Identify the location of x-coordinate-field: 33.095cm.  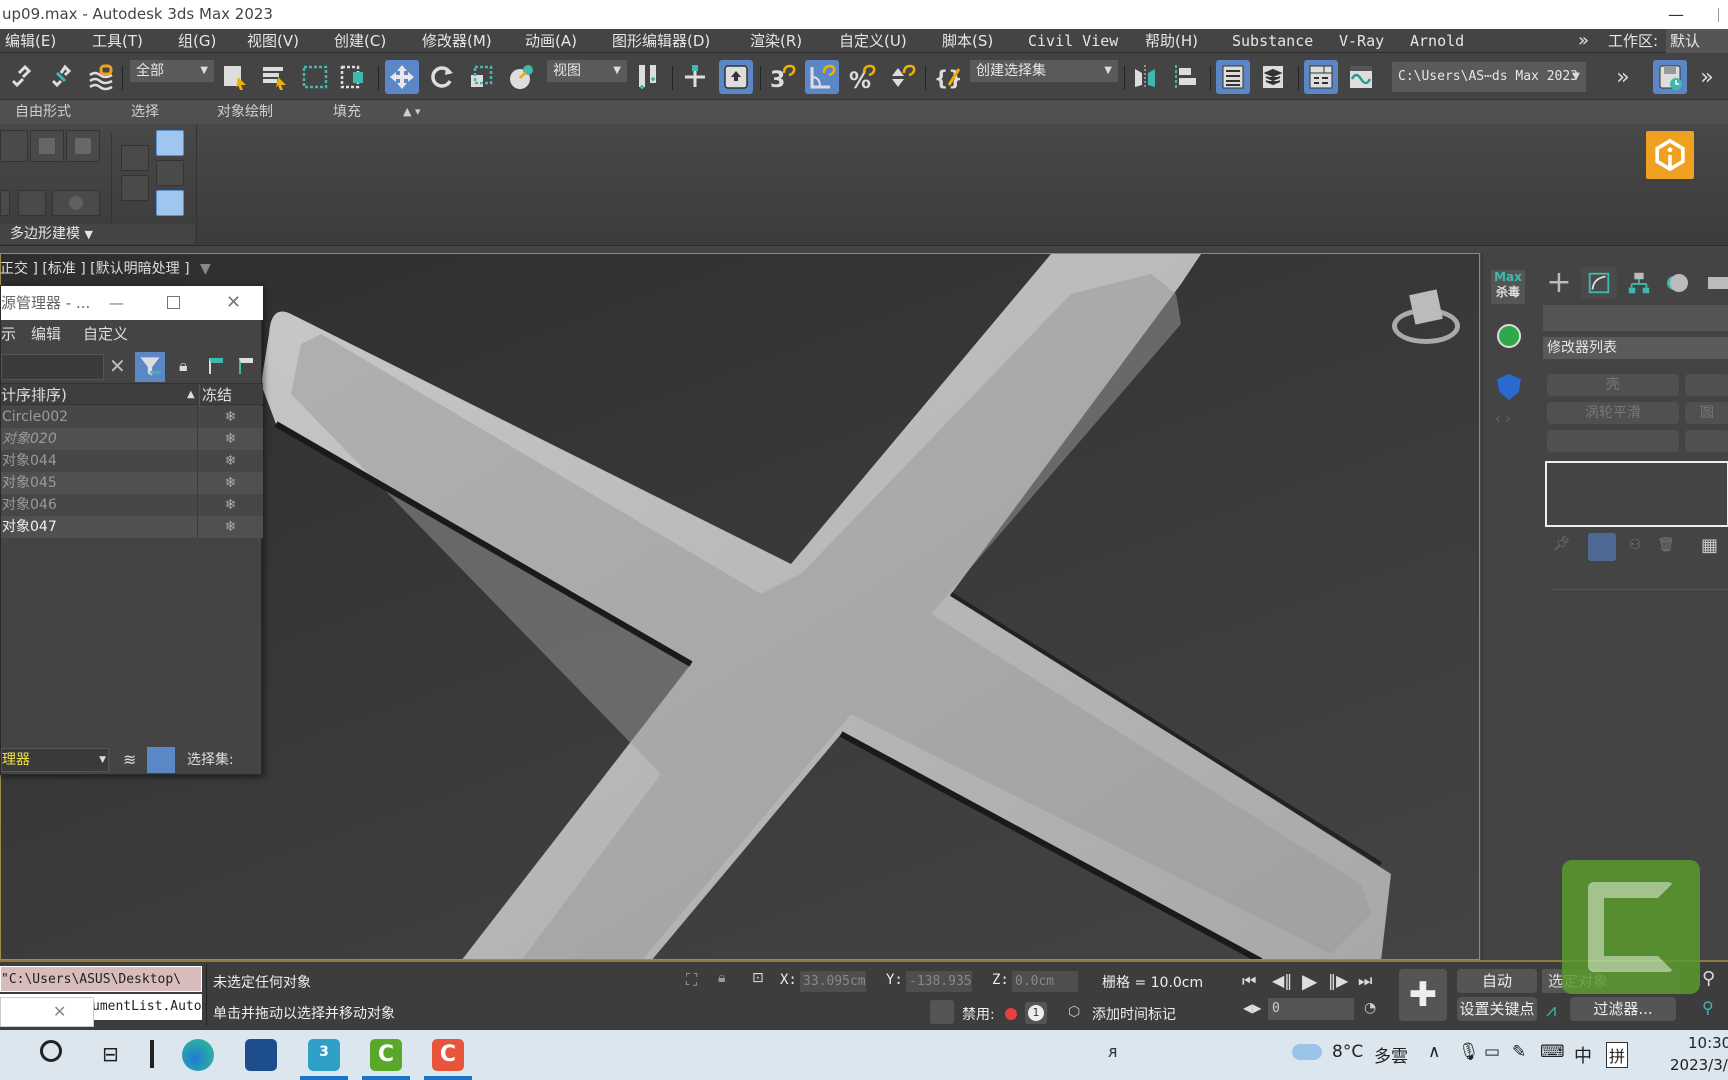
(833, 981).